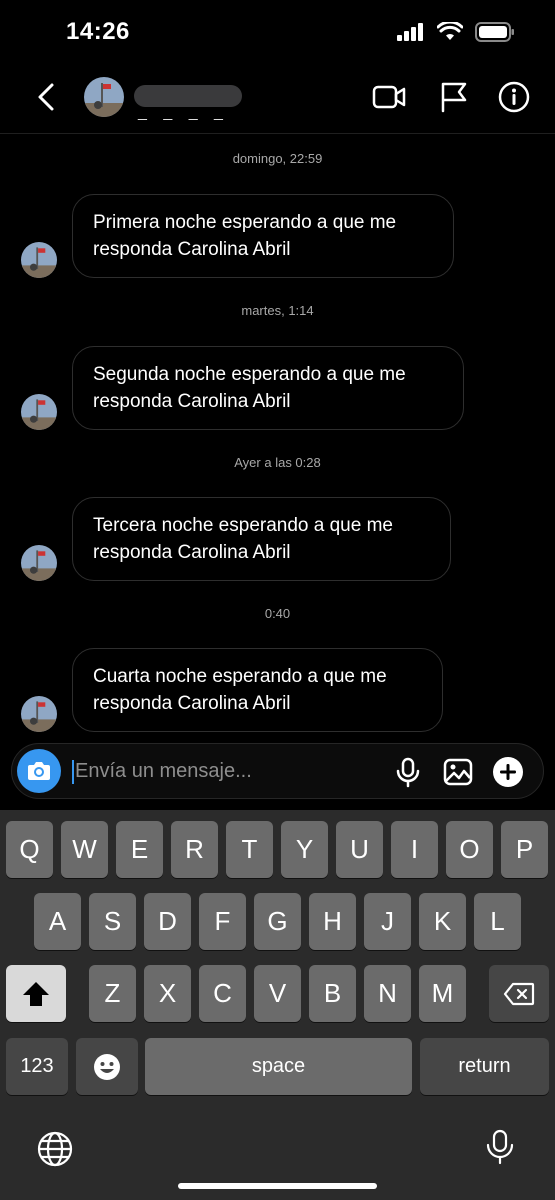  What do you see at coordinates (332, 921) in the screenshot?
I see `key-h: H` at bounding box center [332, 921].